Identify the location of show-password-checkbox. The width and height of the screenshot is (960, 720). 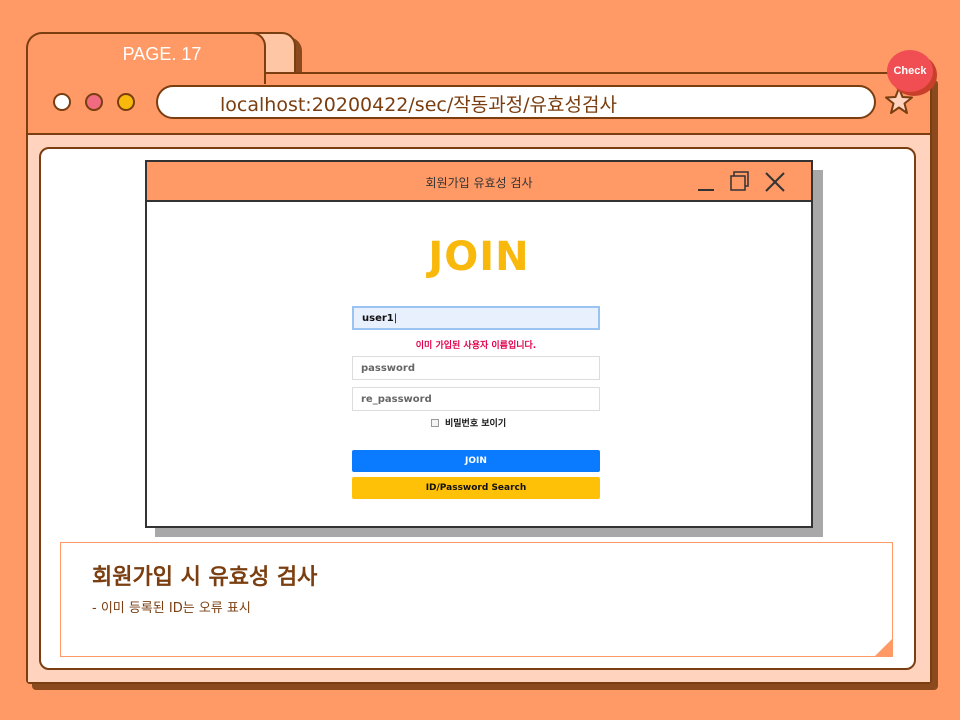
(435, 422).